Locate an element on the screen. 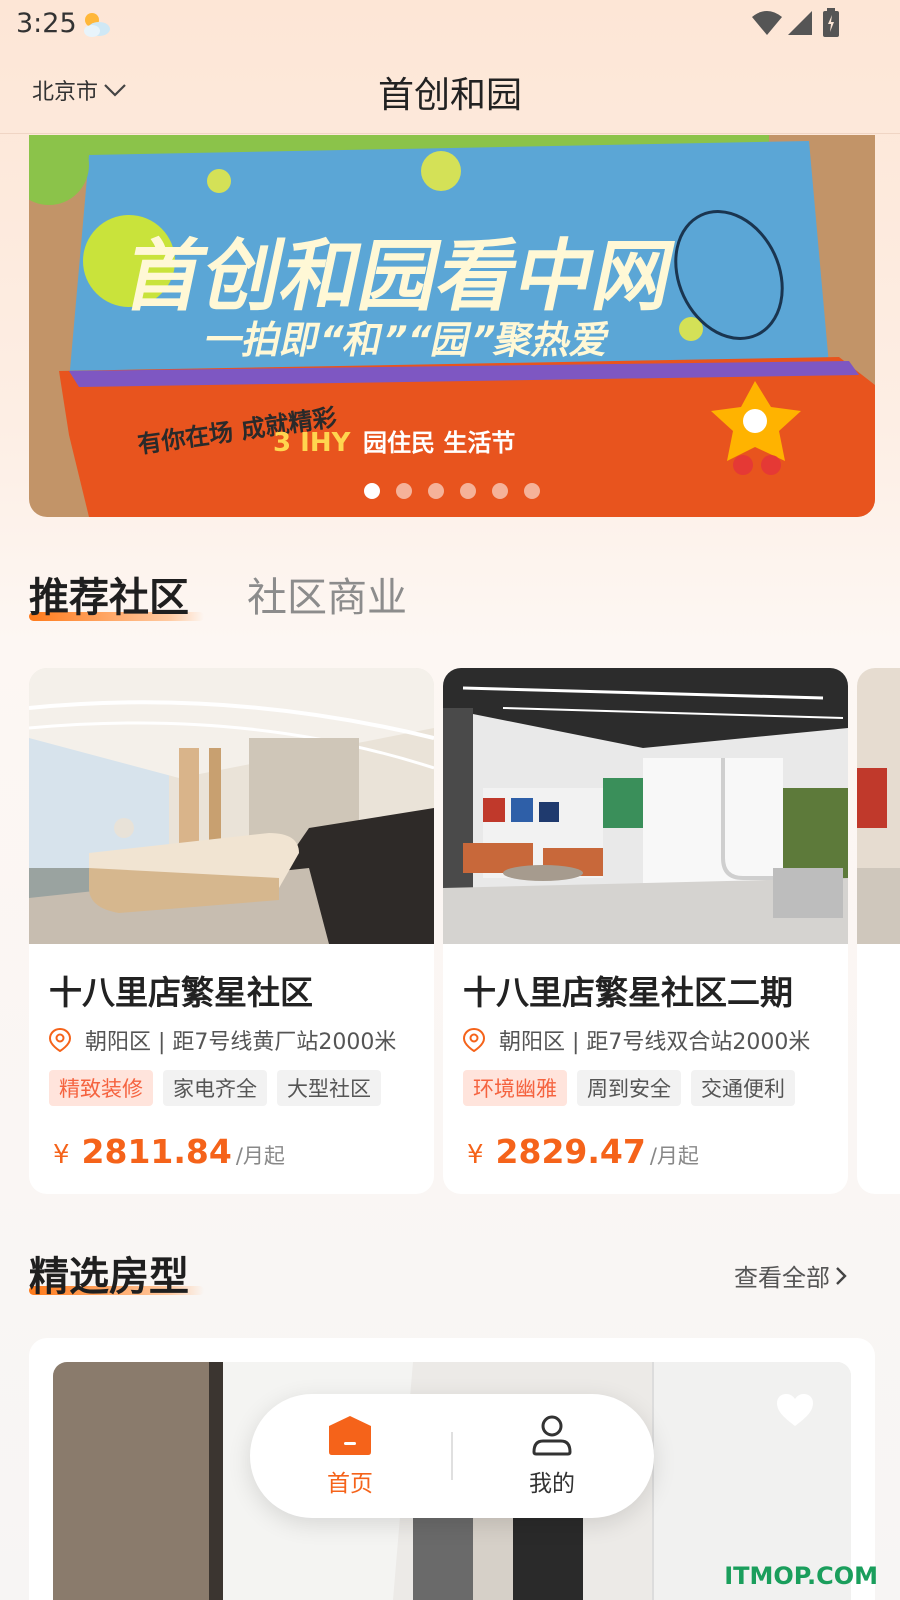  community-price: ¥ 2811.84 /月起 is located at coordinates (169, 1151).